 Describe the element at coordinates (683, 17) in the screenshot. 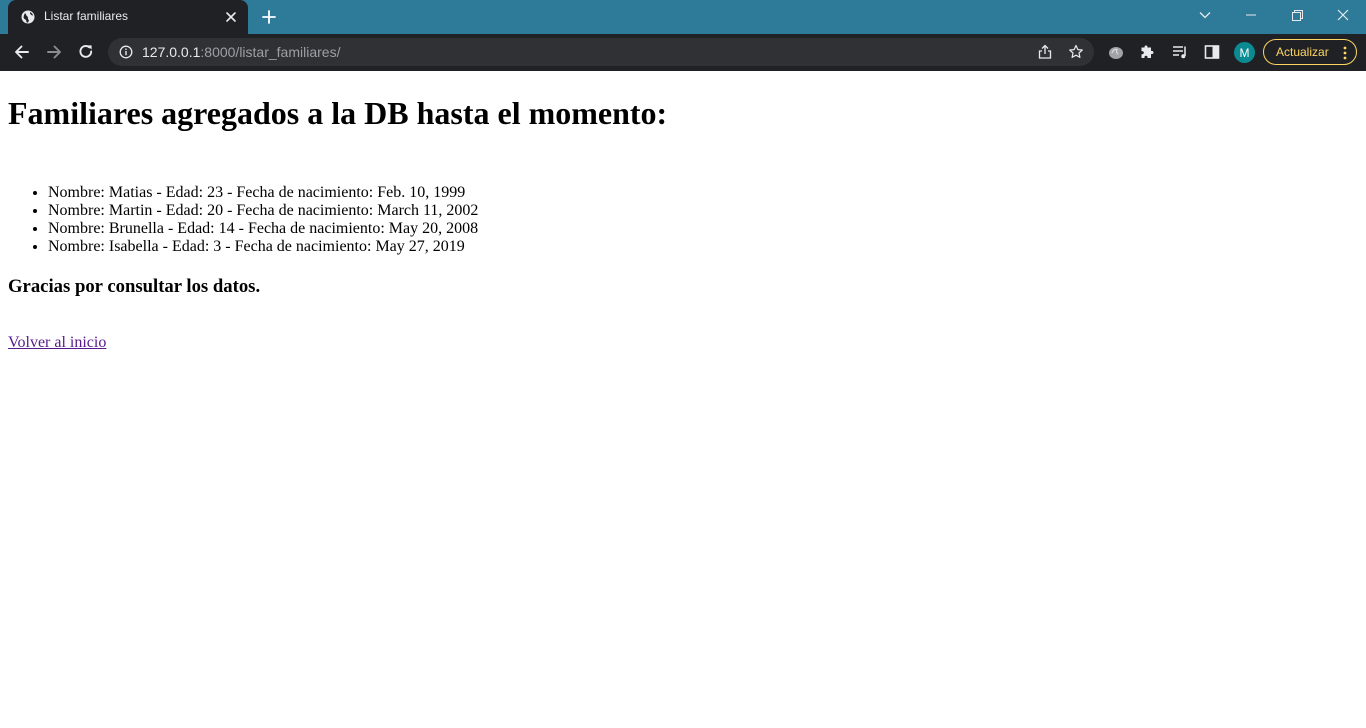

I see `tab-strip: Listar familiares` at that location.